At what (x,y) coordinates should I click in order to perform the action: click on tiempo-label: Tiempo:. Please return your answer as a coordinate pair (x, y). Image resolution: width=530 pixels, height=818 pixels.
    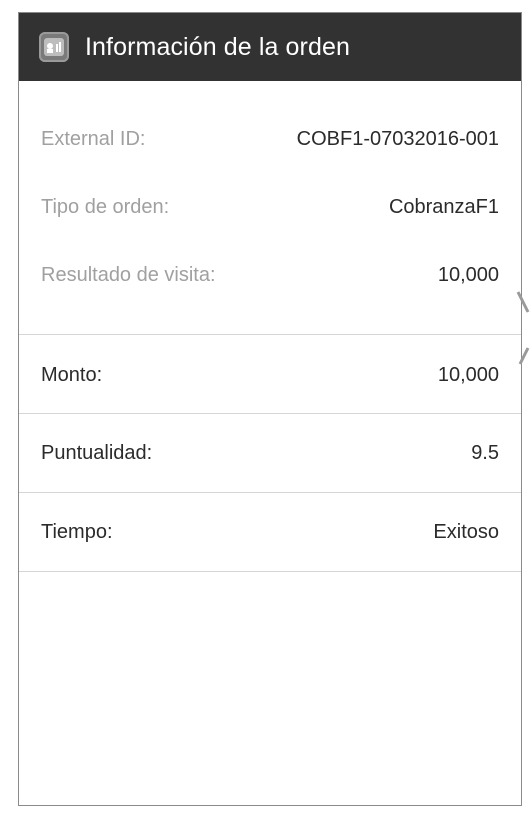
    Looking at the image, I should click on (77, 531).